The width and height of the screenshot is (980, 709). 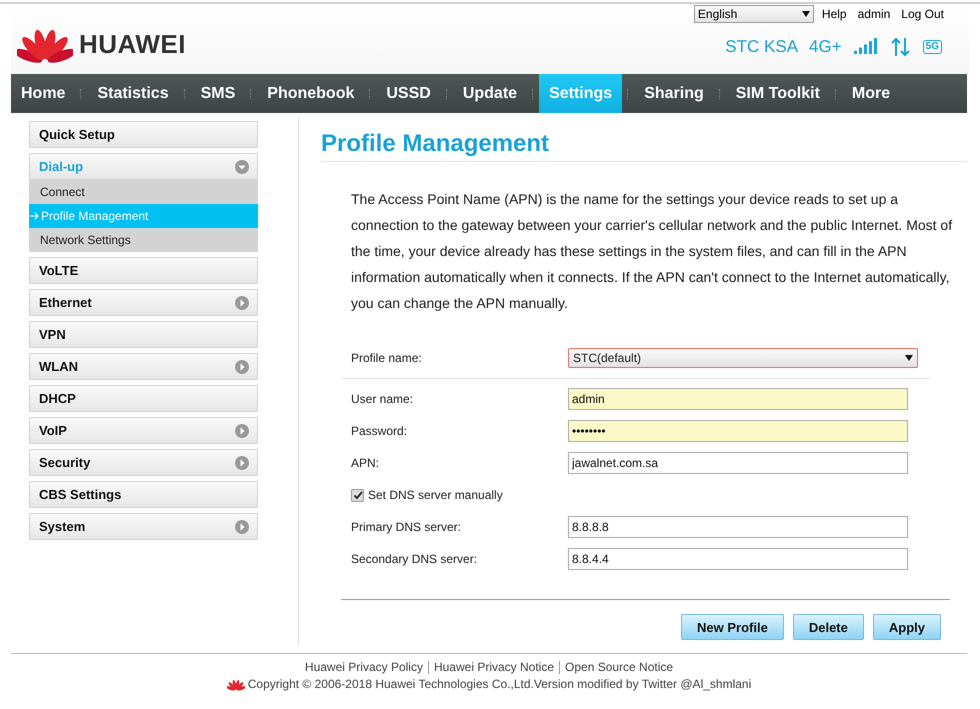 What do you see at coordinates (379, 431) in the screenshot?
I see `field-label: Password:` at bounding box center [379, 431].